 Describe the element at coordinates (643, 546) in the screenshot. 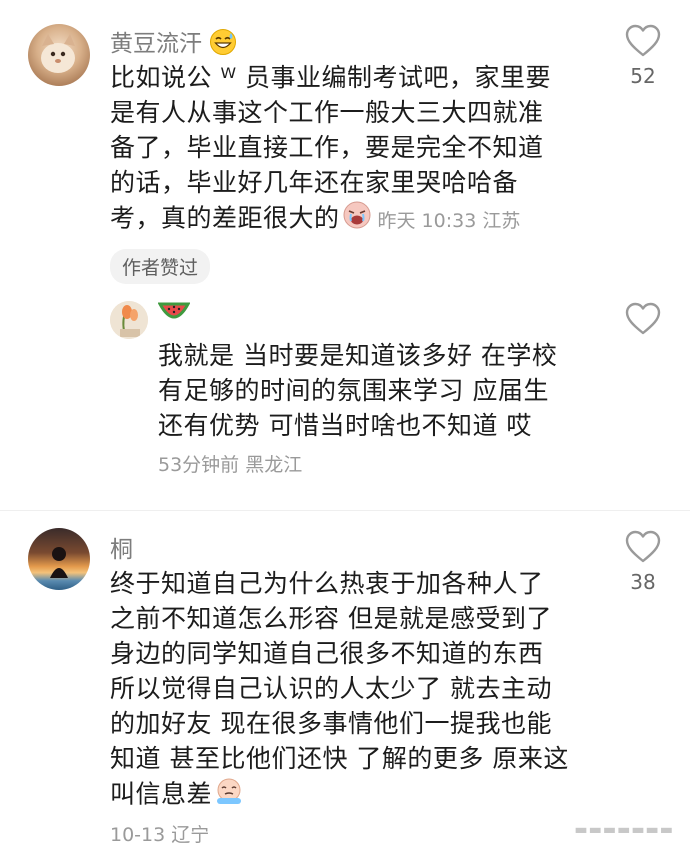

I see `heart-outline-icon` at that location.